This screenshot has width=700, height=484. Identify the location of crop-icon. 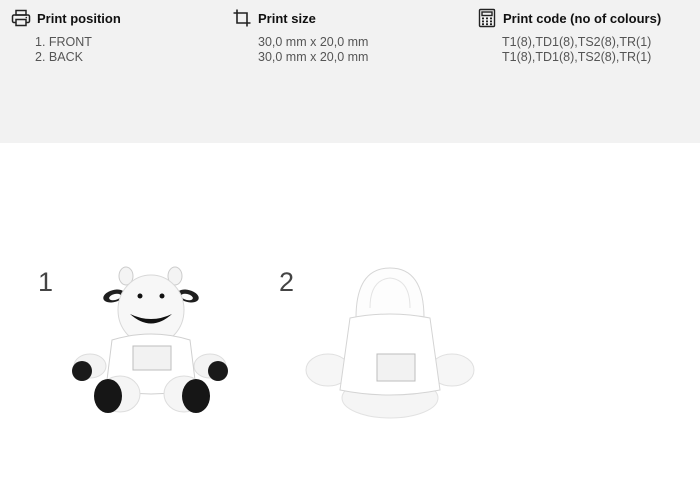
(242, 18).